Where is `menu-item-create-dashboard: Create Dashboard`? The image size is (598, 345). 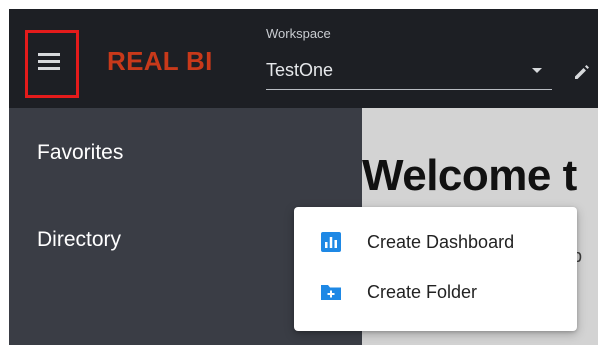
menu-item-create-dashboard: Create Dashboard is located at coordinates (435, 242).